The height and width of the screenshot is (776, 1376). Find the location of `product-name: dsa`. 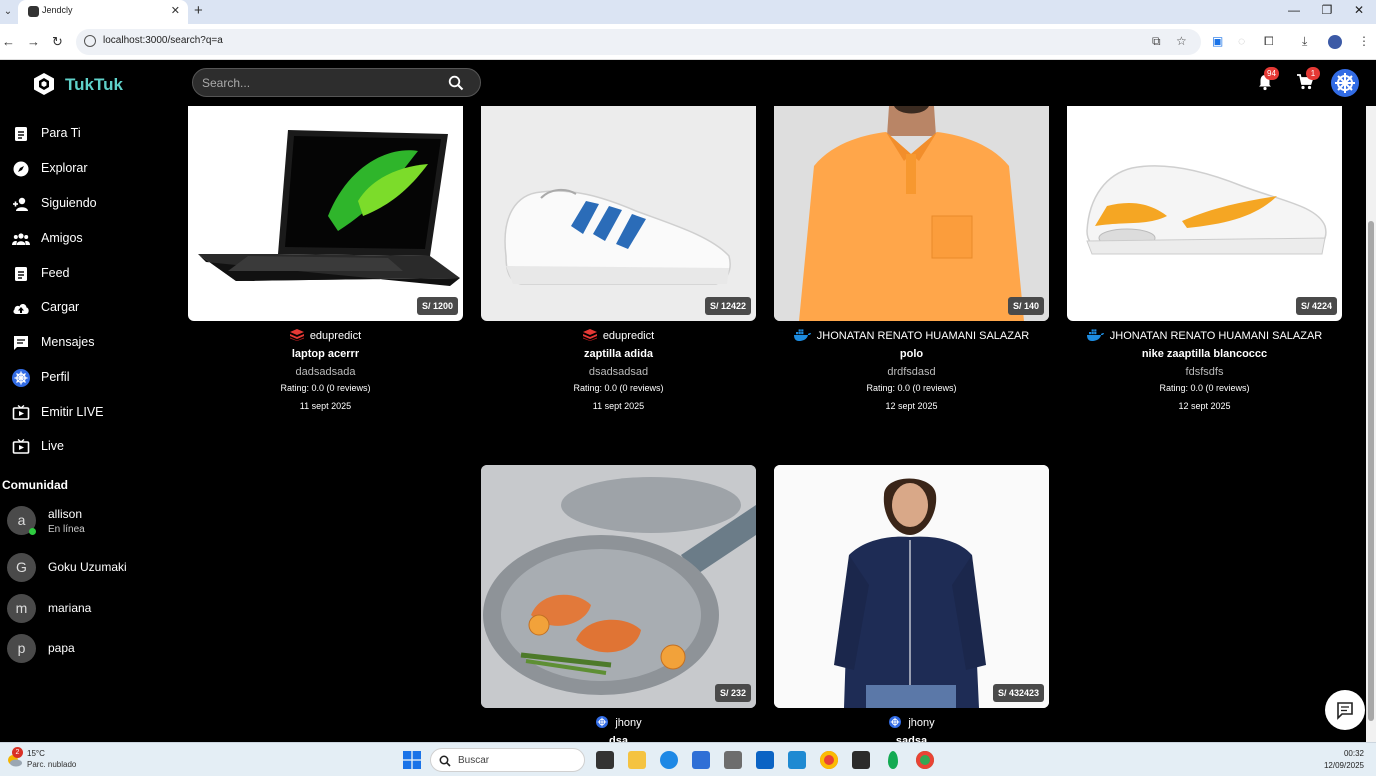

product-name: dsa is located at coordinates (618, 738).